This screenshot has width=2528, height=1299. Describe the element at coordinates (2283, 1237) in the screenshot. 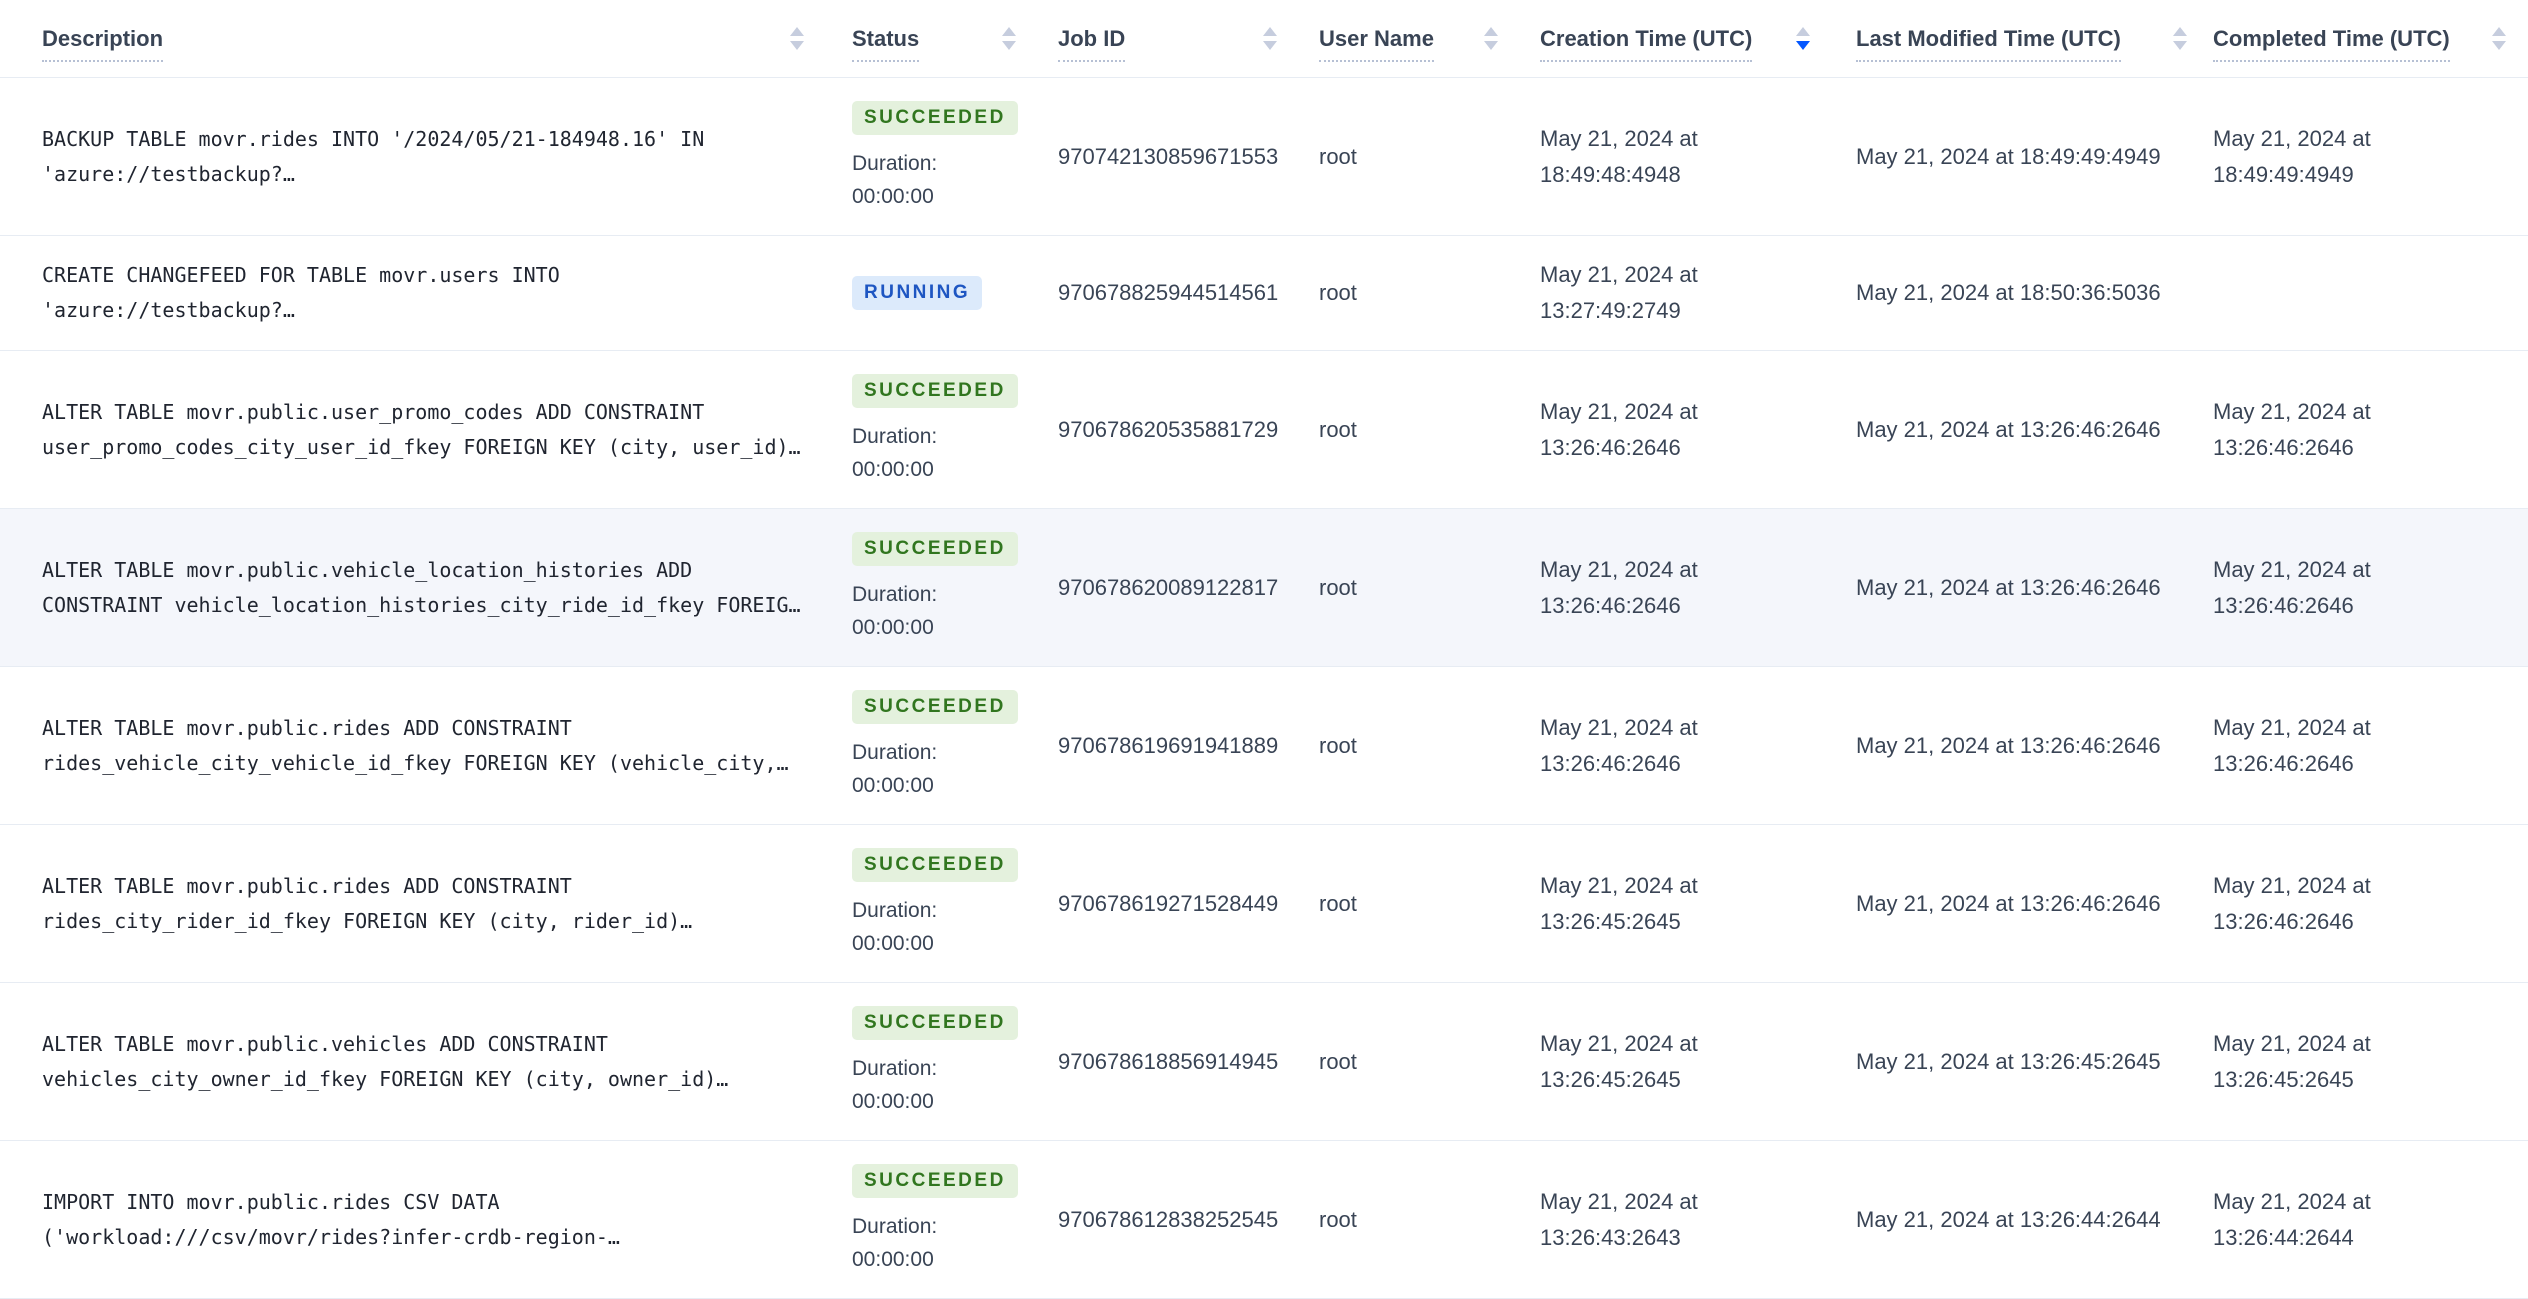

I see `completed-time-line-2: 13:26:44:2644` at that location.